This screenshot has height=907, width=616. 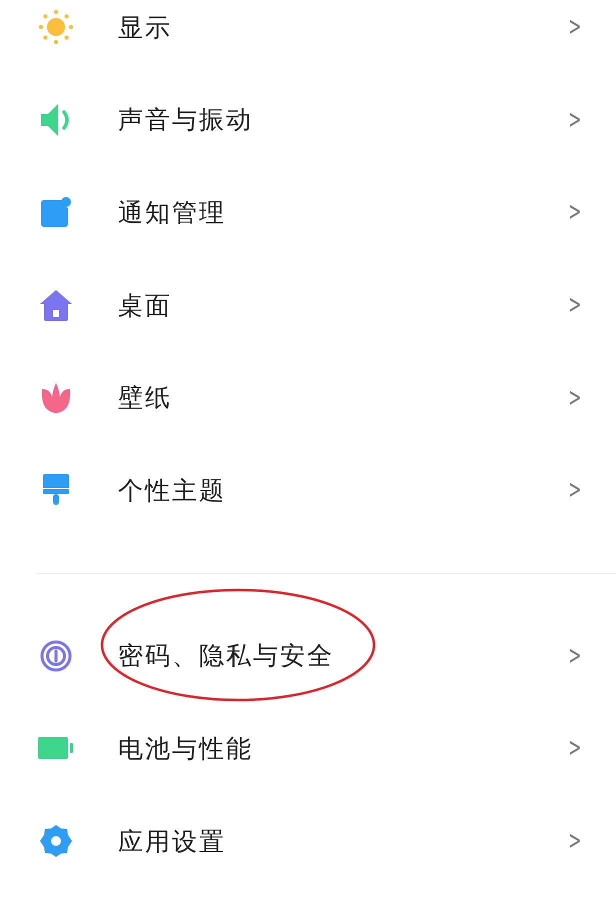 What do you see at coordinates (186, 120) in the screenshot?
I see `settings-label: 声音与振动` at bounding box center [186, 120].